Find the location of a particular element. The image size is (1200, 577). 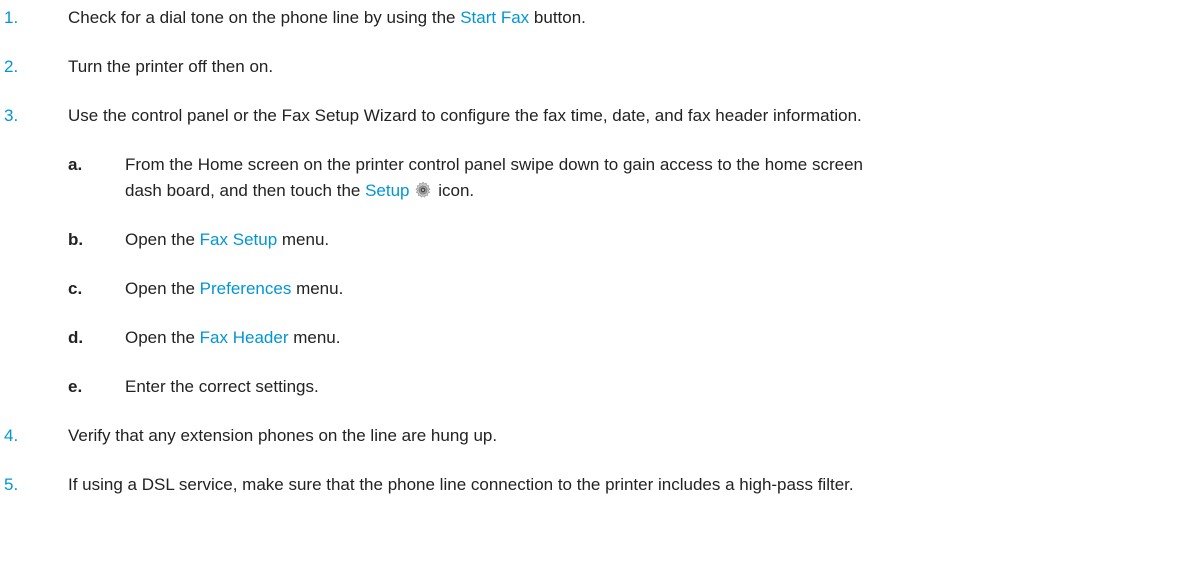

substep-letter: c. is located at coordinates (75, 288).